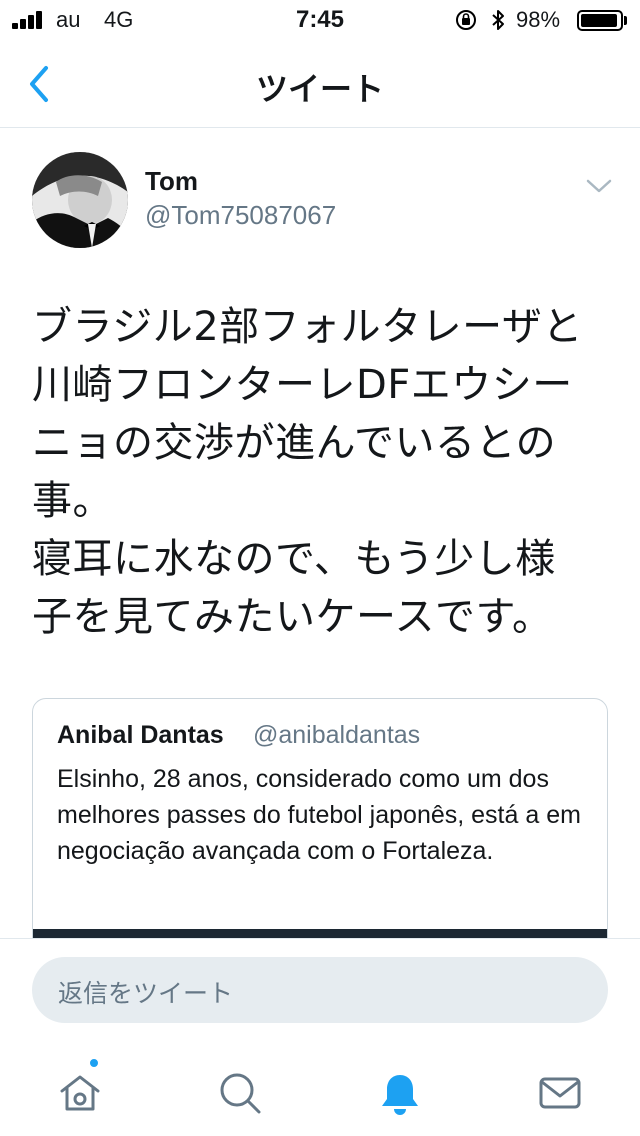 The width and height of the screenshot is (640, 1136). What do you see at coordinates (320, 1092) in the screenshot?
I see `tab-bar` at bounding box center [320, 1092].